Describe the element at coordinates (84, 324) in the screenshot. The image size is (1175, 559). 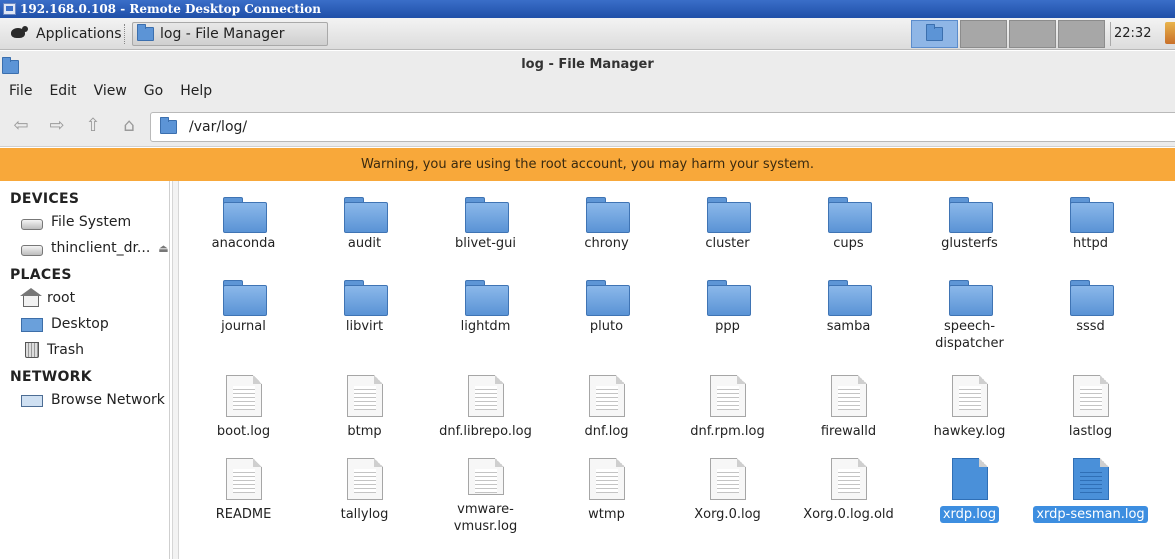
I see `sidebar-item-desktop: Desktop` at that location.